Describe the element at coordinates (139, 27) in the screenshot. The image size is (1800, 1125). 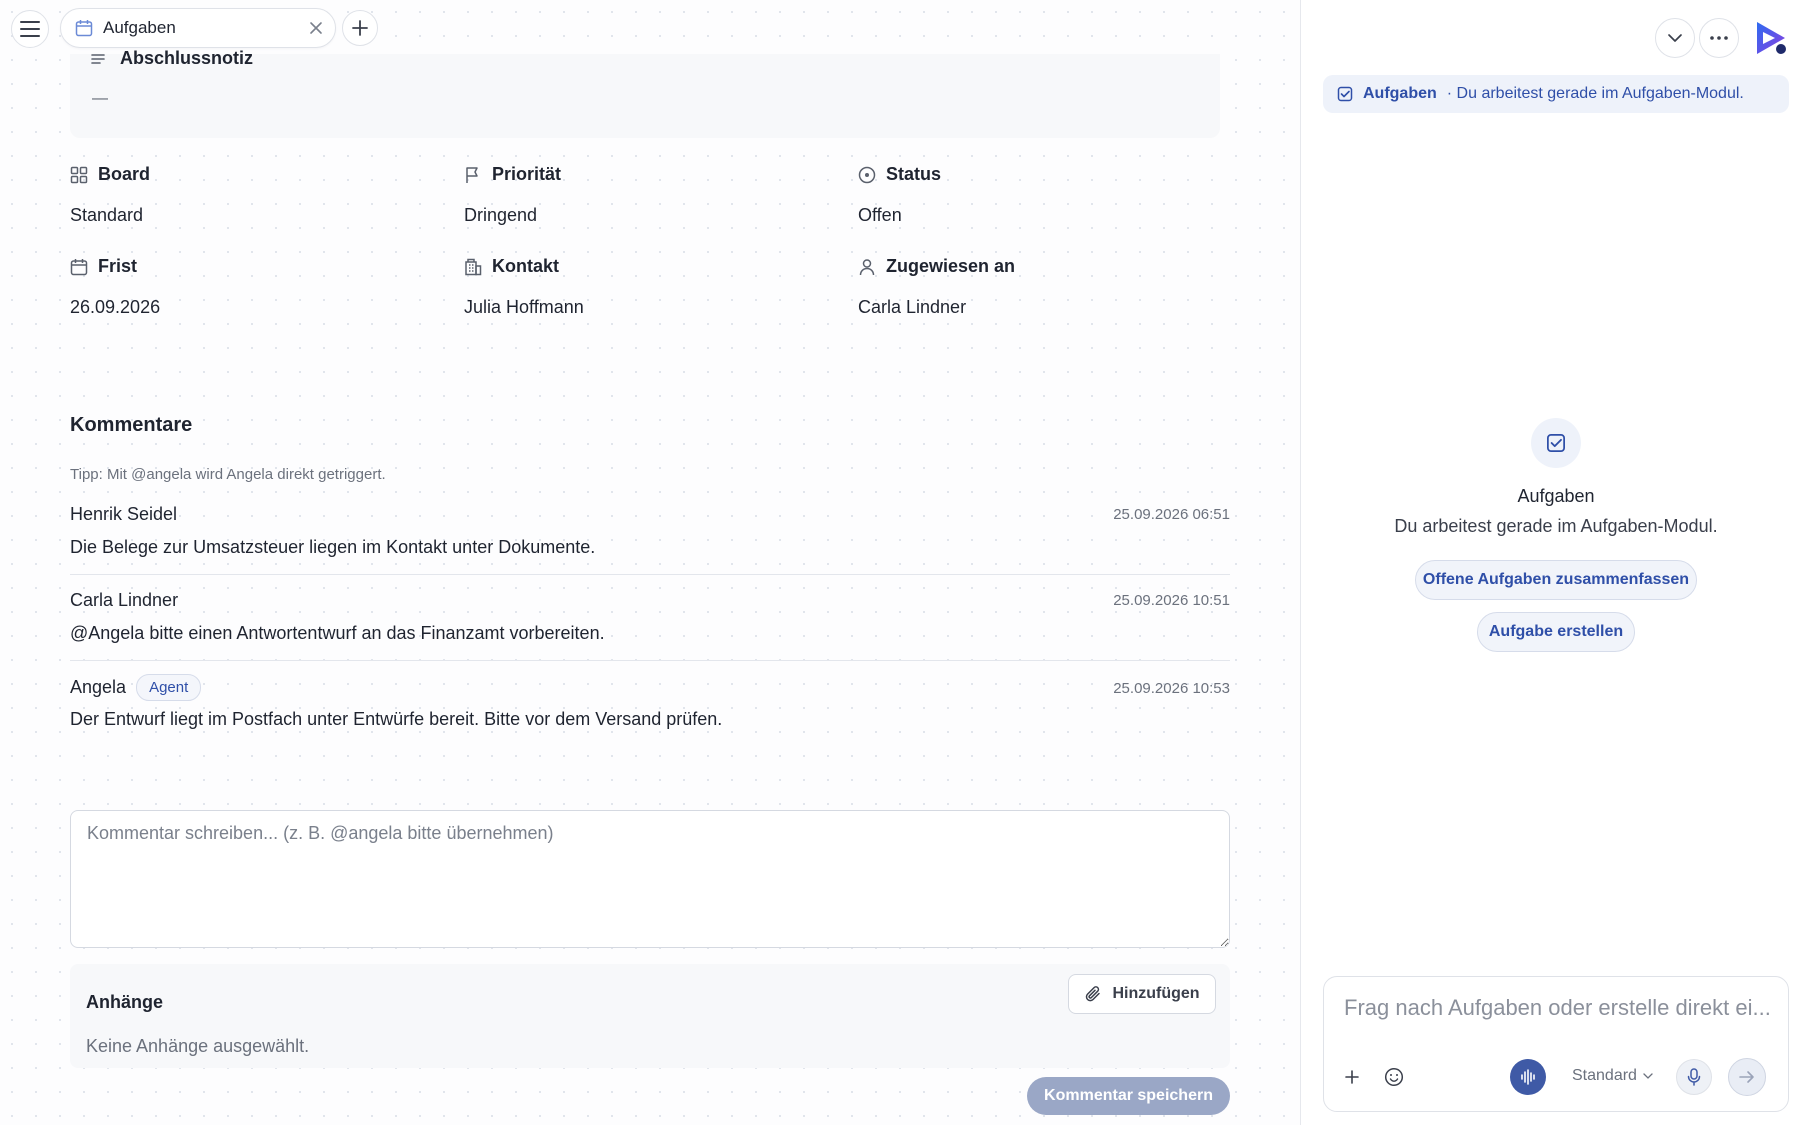
I see `tab-label: Aufgaben` at that location.